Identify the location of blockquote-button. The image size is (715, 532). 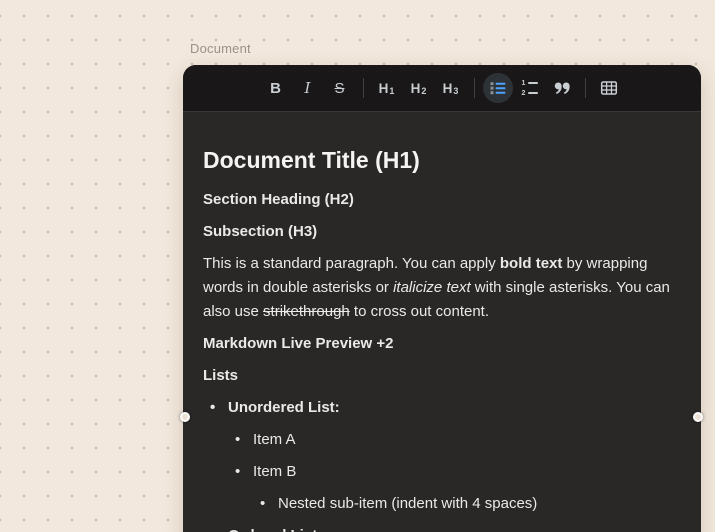
(562, 88).